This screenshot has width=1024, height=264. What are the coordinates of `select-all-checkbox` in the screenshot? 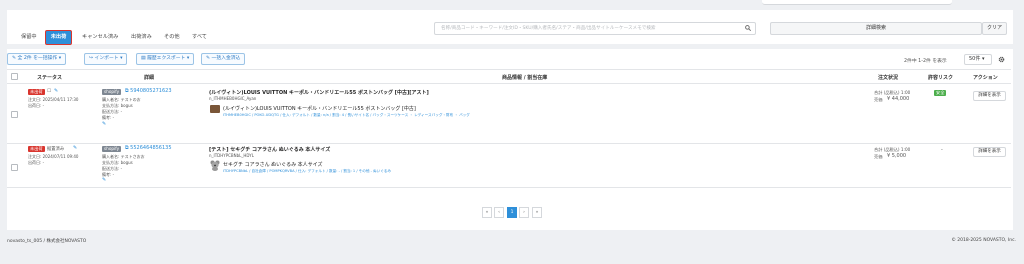 It's located at (14, 76).